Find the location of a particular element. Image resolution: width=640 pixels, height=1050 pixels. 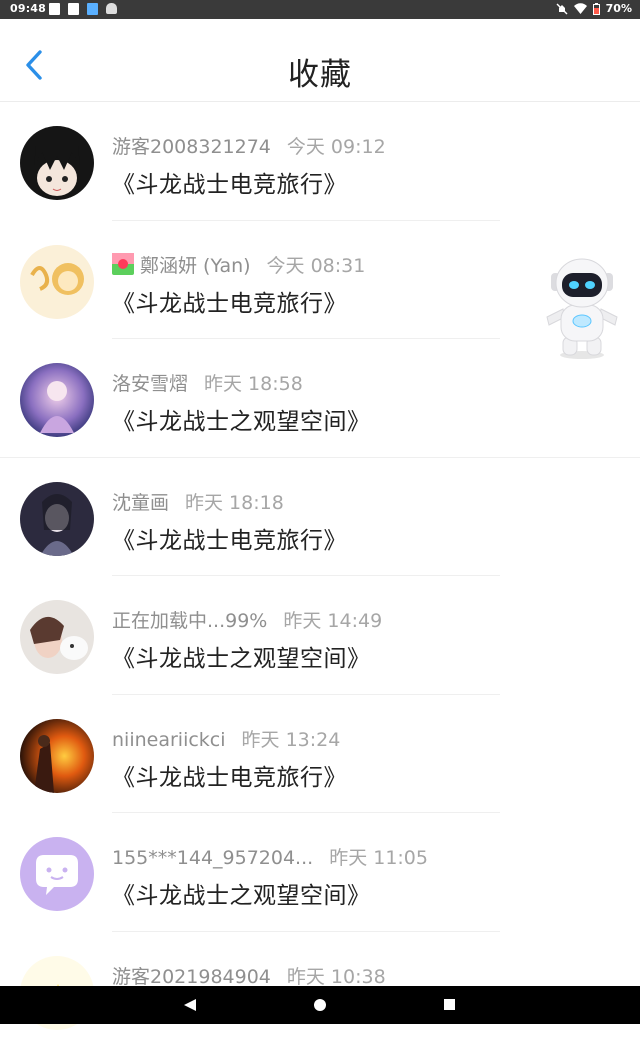

item-meta: 沈童画昨天 18:18 is located at coordinates (198, 501).